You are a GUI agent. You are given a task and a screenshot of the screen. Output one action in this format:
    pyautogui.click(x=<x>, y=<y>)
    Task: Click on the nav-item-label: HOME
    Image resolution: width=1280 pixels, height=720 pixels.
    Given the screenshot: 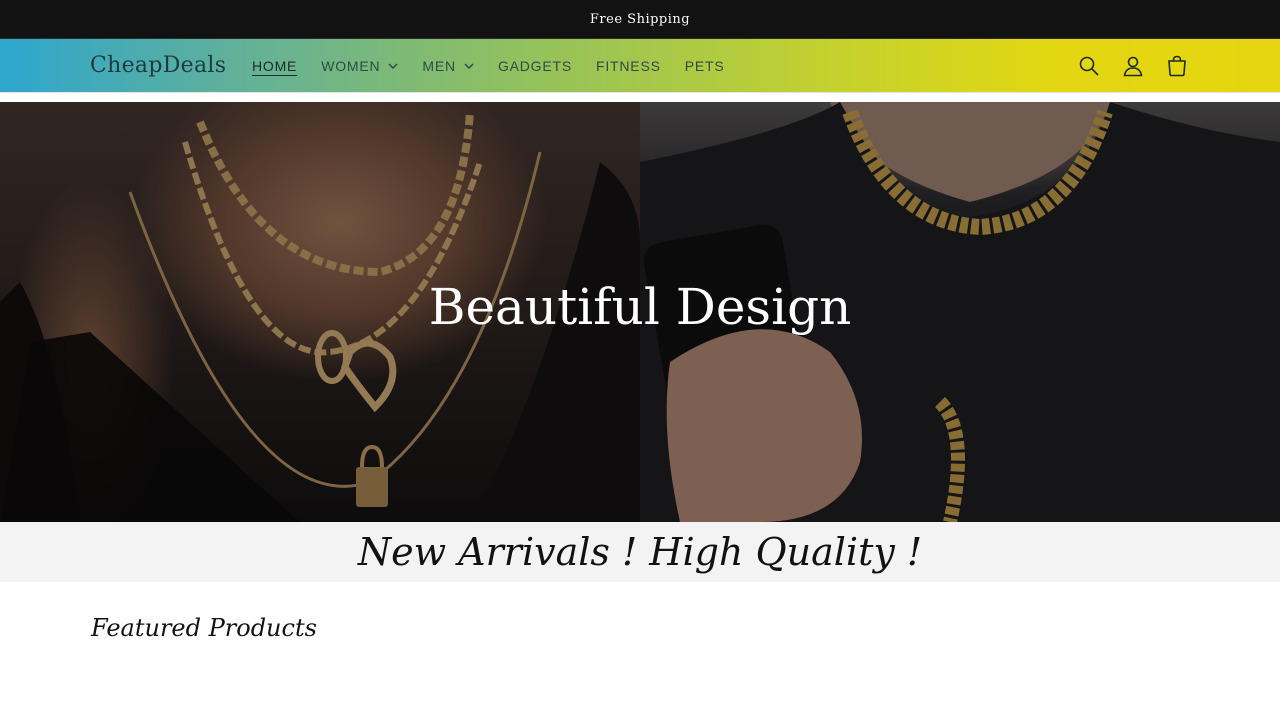 What is the action you would take?
    pyautogui.click(x=275, y=65)
    